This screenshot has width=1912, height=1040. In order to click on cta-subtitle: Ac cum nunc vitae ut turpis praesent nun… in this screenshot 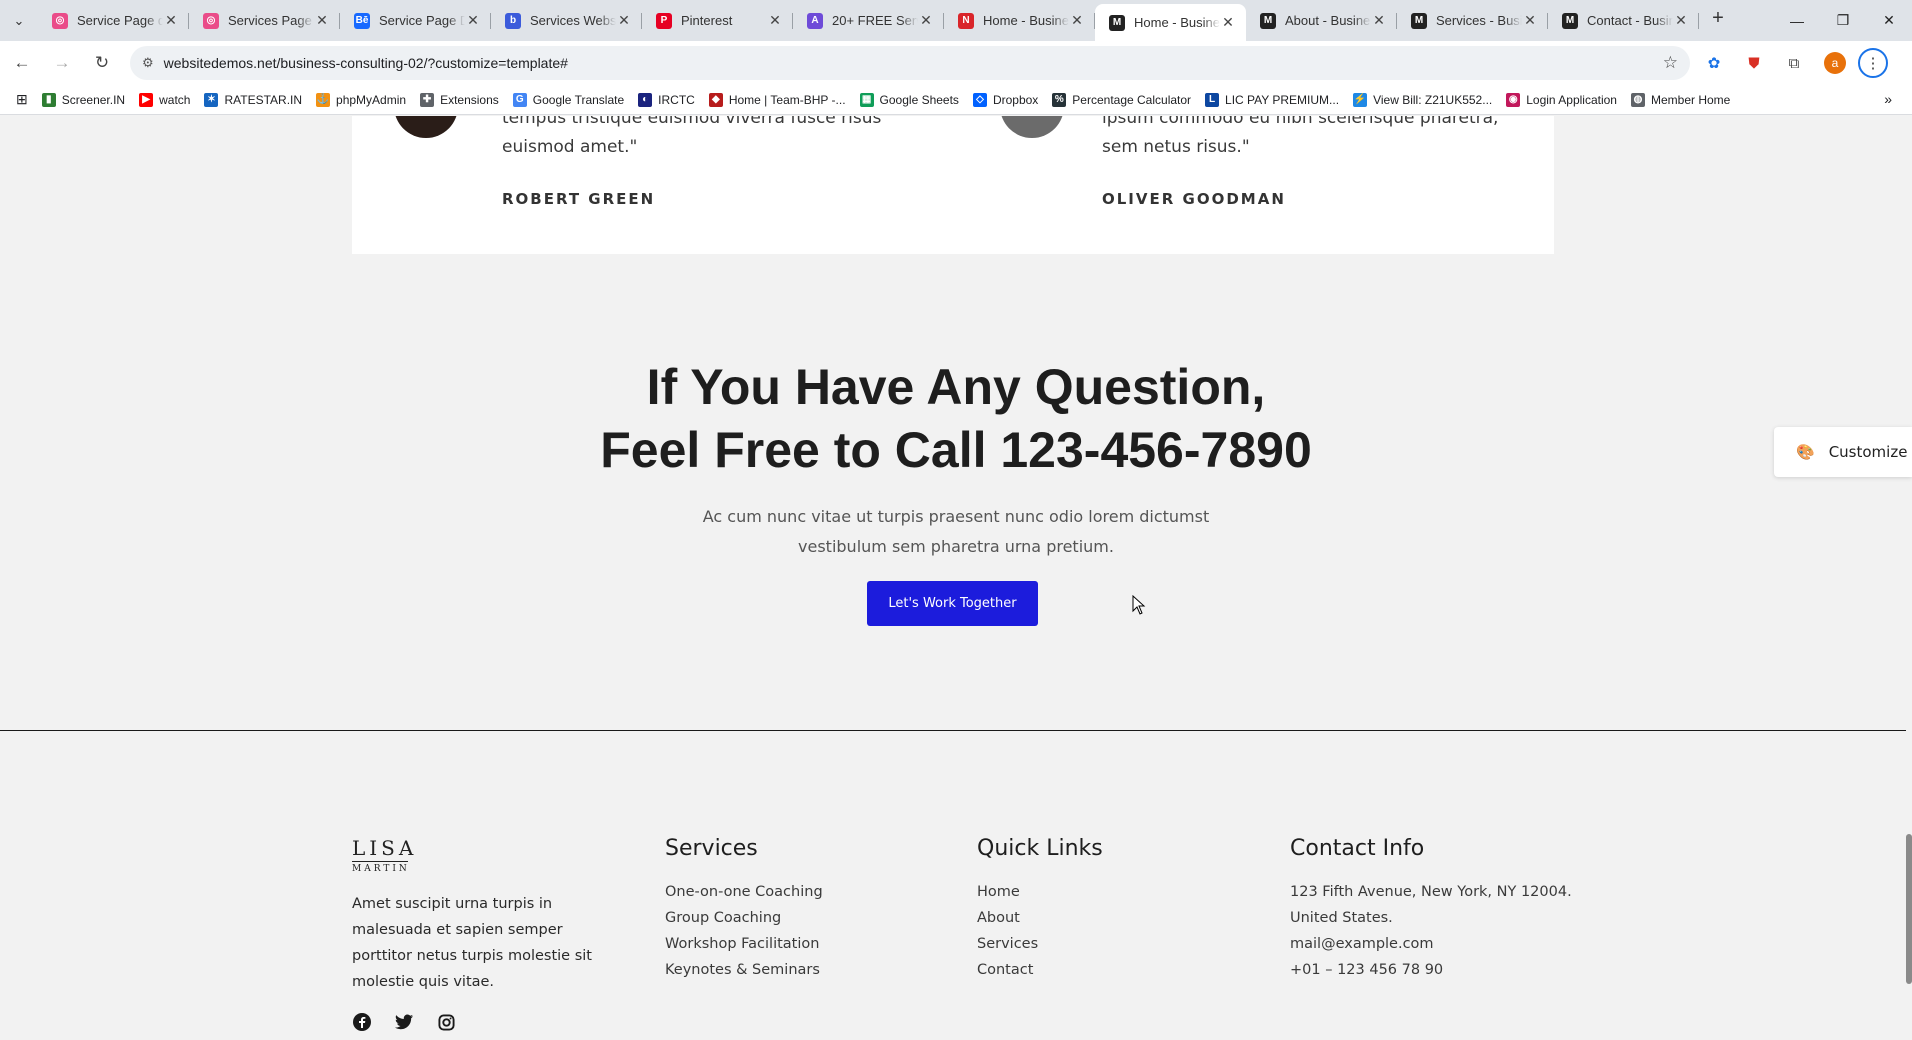, I will do `click(956, 531)`.